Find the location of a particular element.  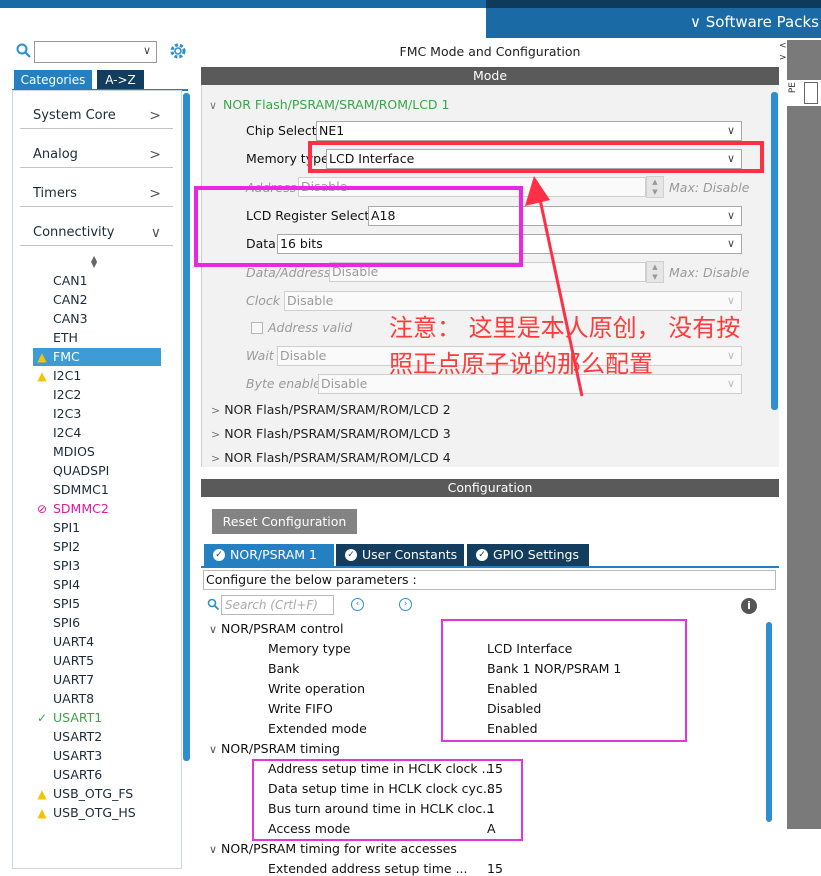

param-label: Bank is located at coordinates (284, 668).